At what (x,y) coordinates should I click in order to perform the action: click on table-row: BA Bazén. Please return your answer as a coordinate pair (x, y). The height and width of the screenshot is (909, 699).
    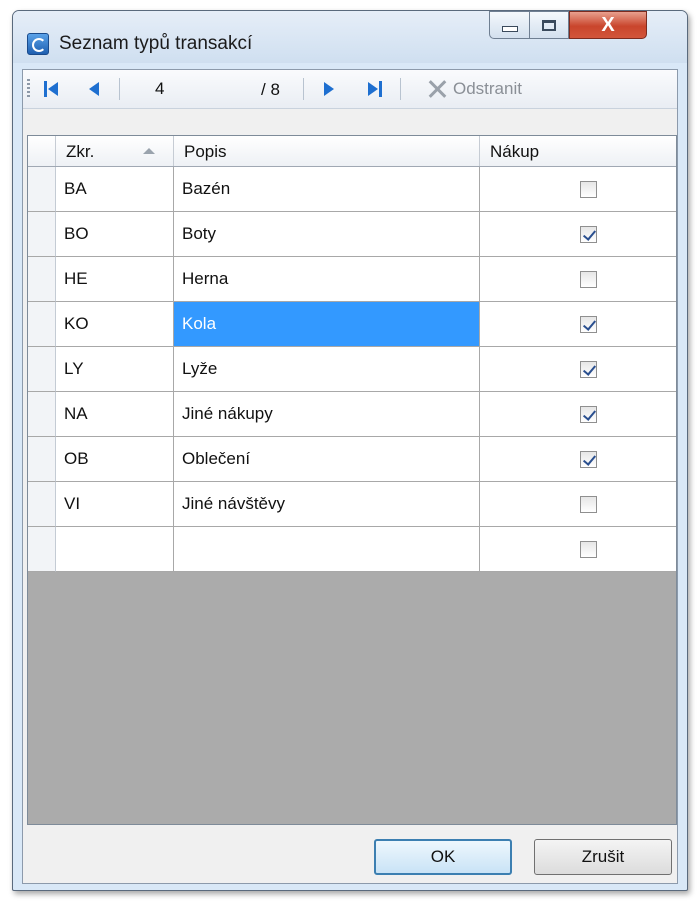
    Looking at the image, I should click on (352, 189).